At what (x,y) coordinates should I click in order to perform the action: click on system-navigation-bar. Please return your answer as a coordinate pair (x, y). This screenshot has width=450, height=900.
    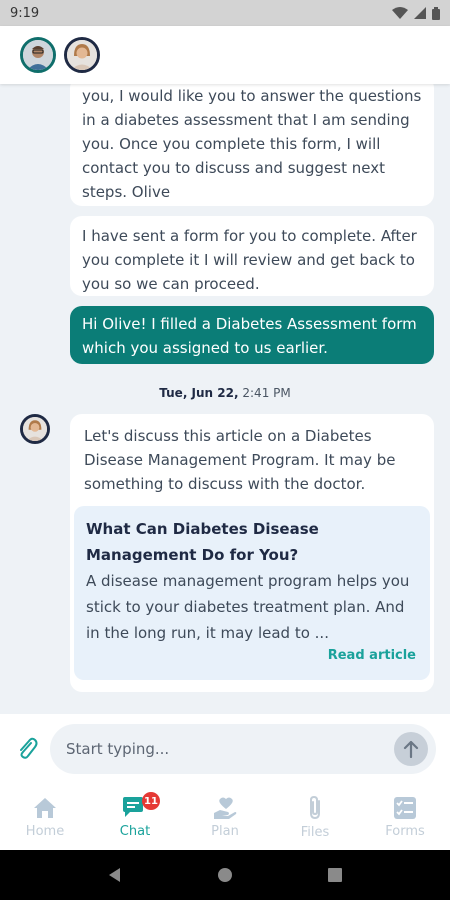
    Looking at the image, I should click on (225, 875).